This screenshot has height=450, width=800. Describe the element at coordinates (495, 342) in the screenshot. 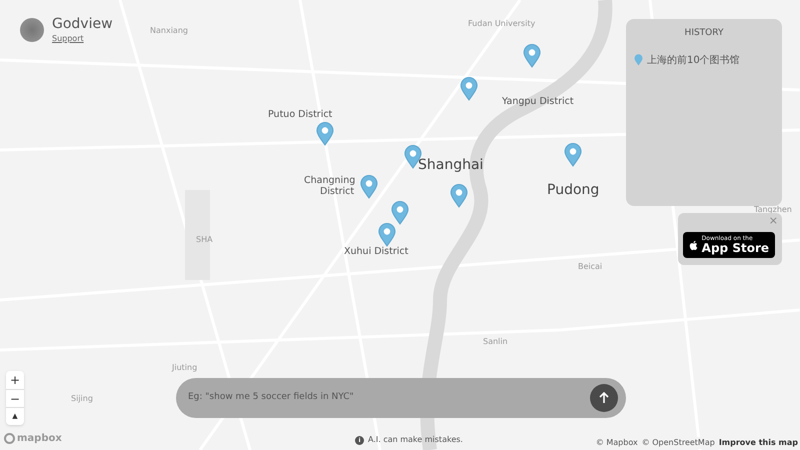

I see `map-label: Sanlin` at that location.